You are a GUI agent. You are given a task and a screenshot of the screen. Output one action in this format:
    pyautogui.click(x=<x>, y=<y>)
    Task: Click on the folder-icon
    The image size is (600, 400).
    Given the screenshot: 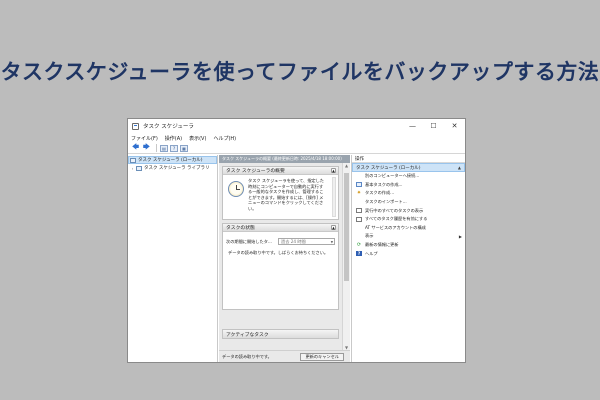 What is the action you would take?
    pyautogui.click(x=139, y=168)
    